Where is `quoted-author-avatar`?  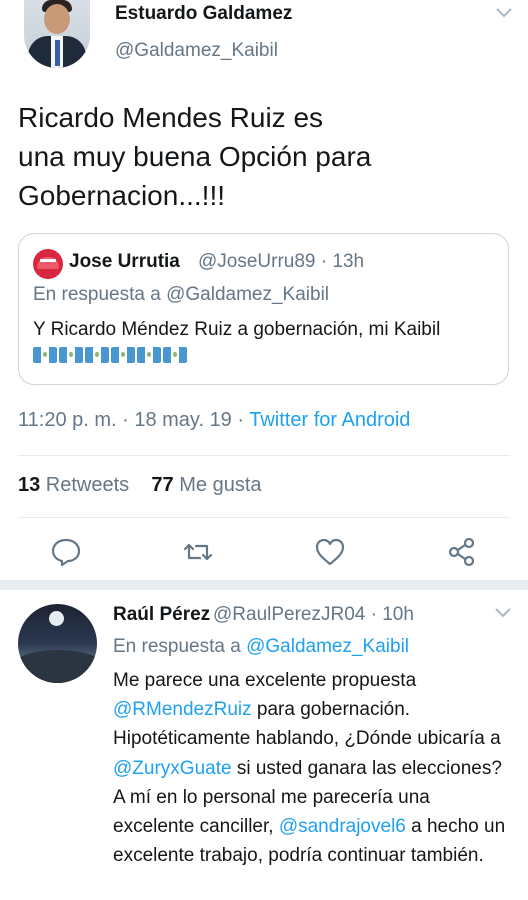
quoted-author-avatar is located at coordinates (48, 264).